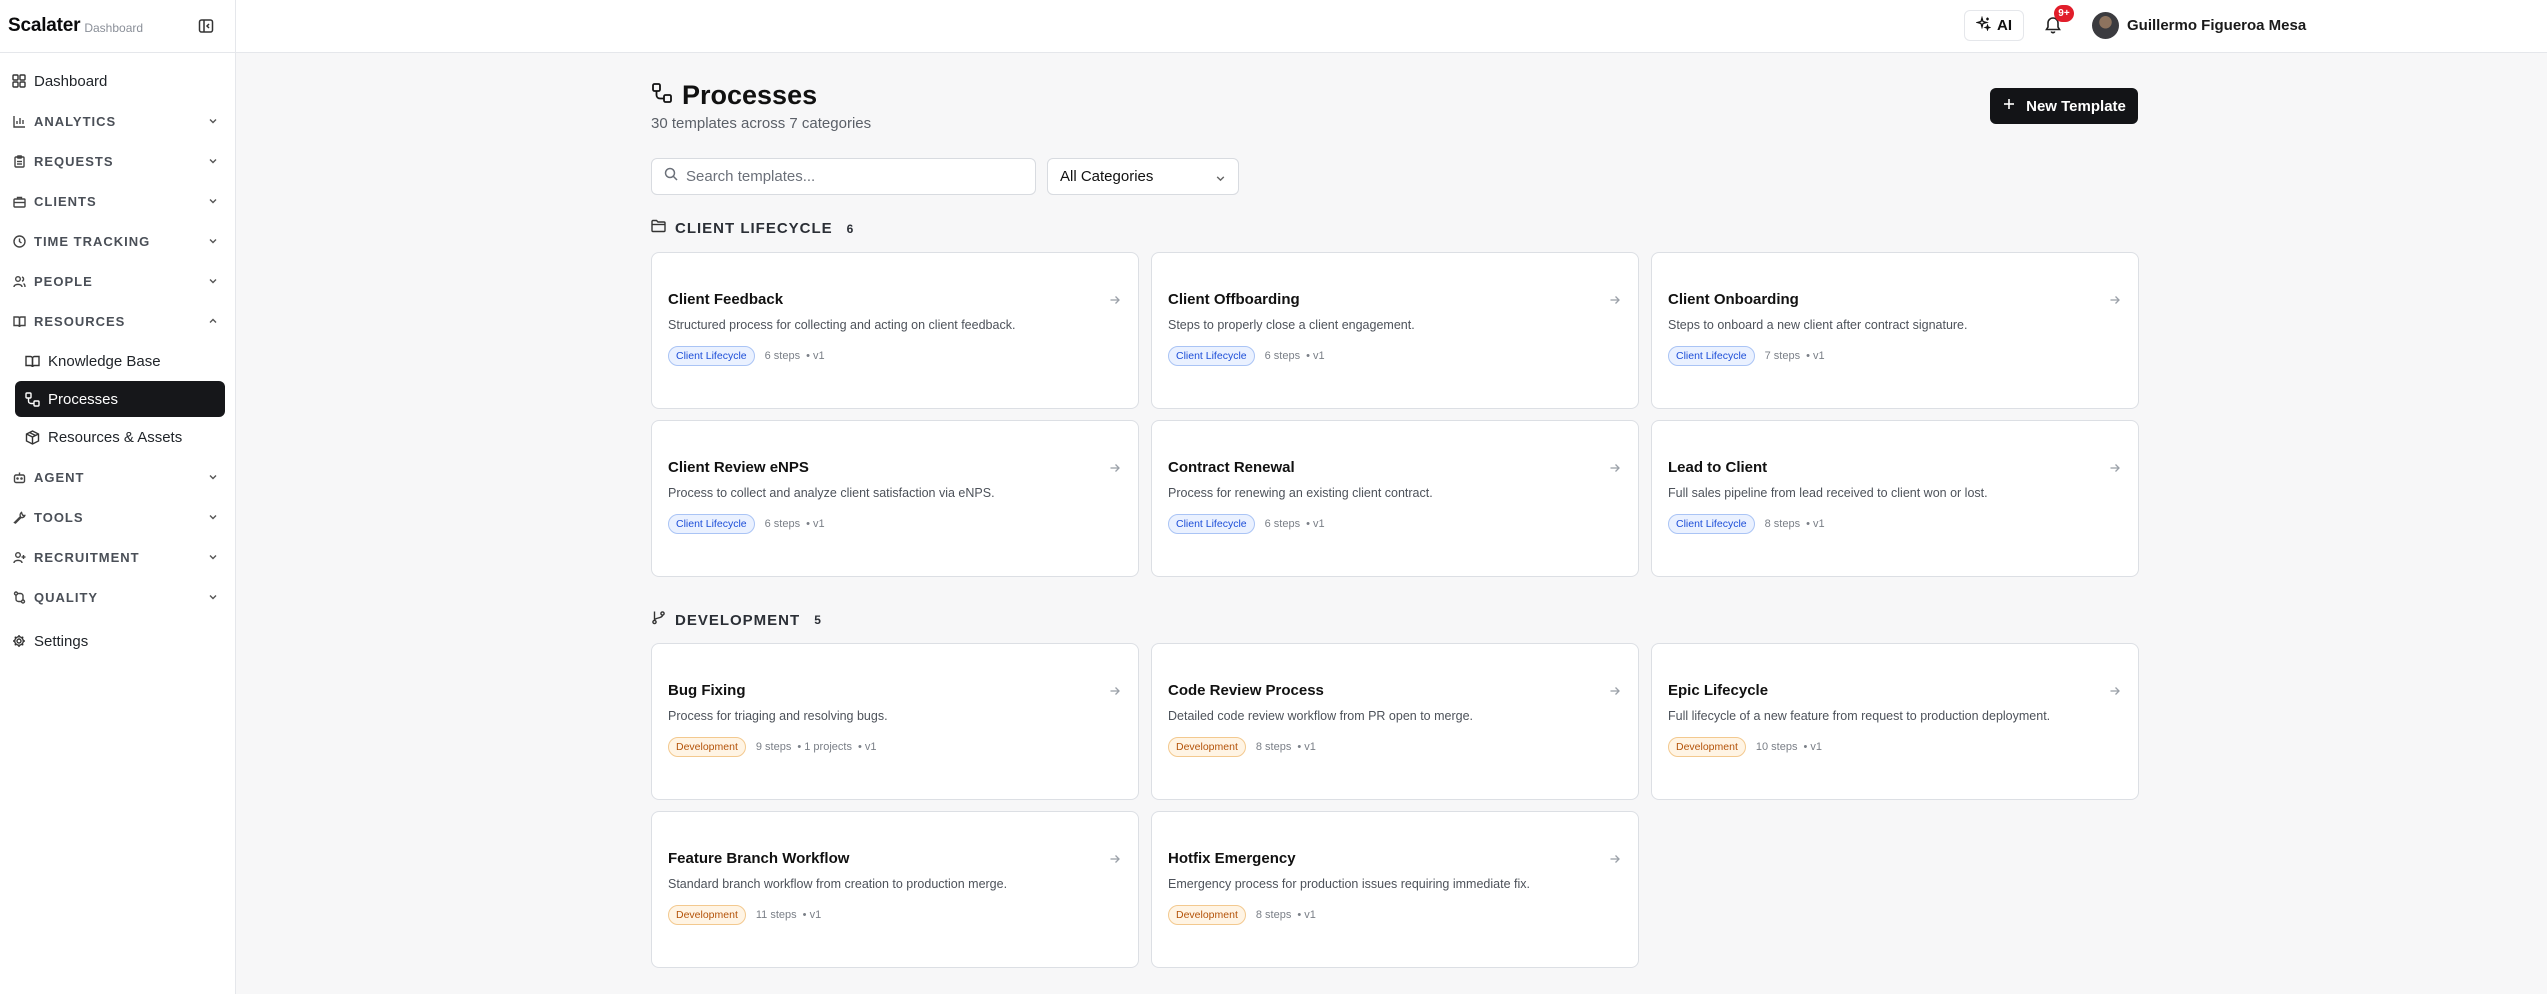 The image size is (2547, 994). What do you see at coordinates (117, 241) in the screenshot?
I see `sidebar-section-time-tracking: TIME TRACKING` at bounding box center [117, 241].